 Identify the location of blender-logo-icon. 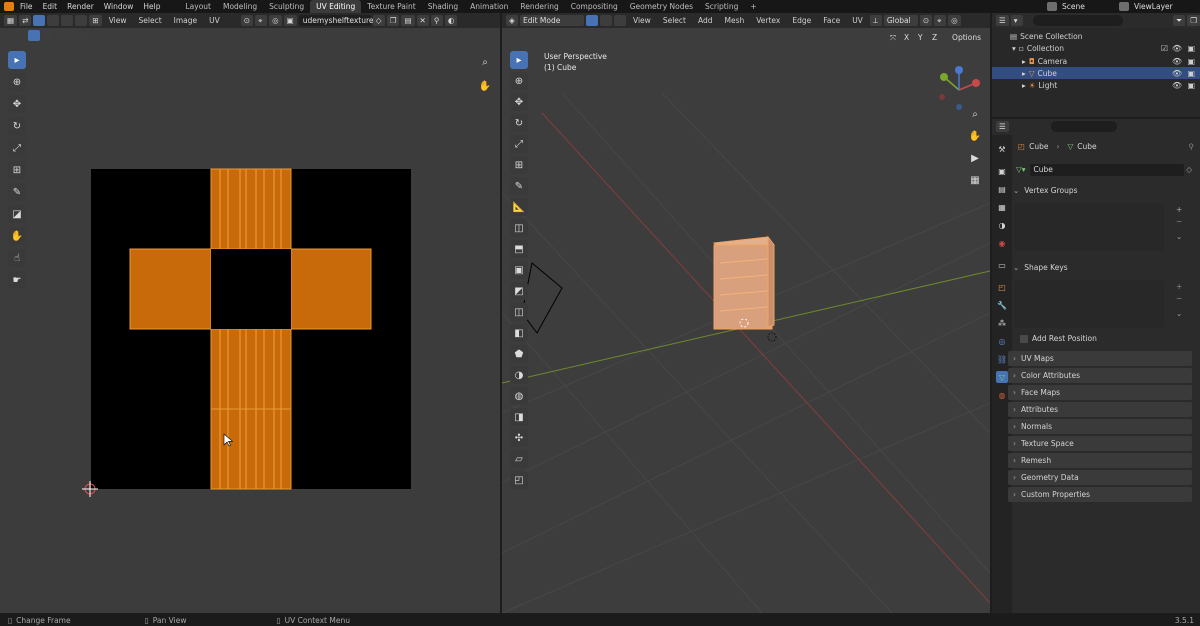
(9, 6).